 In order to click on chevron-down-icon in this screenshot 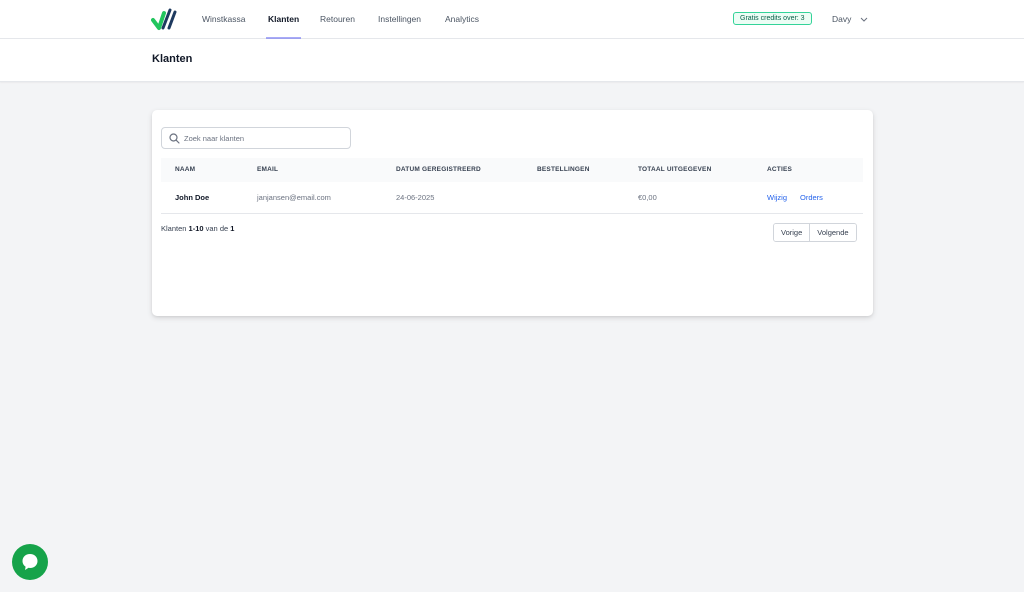, I will do `click(864, 19)`.